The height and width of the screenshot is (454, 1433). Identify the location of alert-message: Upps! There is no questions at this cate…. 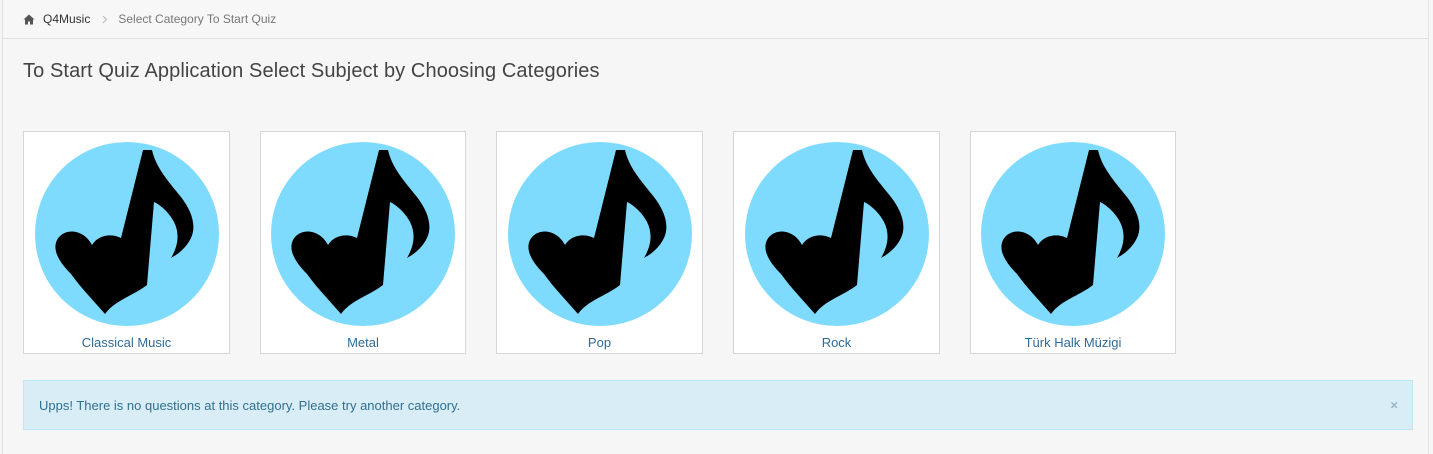
(250, 405).